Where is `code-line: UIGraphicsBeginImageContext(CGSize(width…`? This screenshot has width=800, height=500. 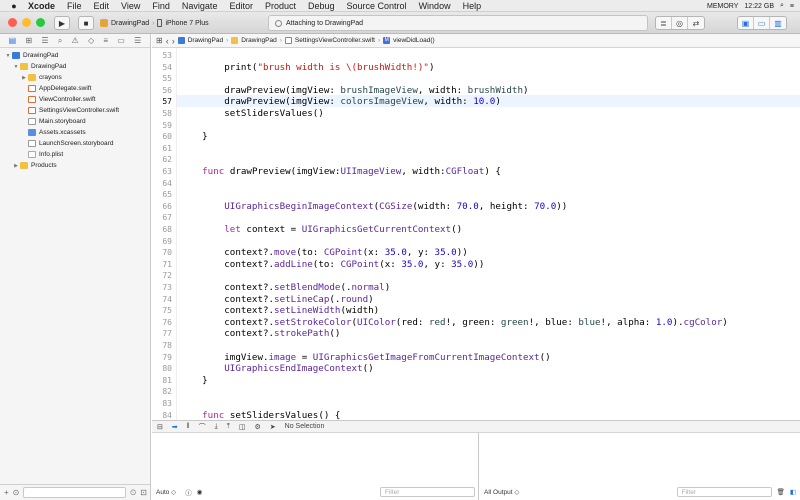 code-line: UIGraphicsBeginImageContext(CGSize(width… is located at coordinates (373, 206).